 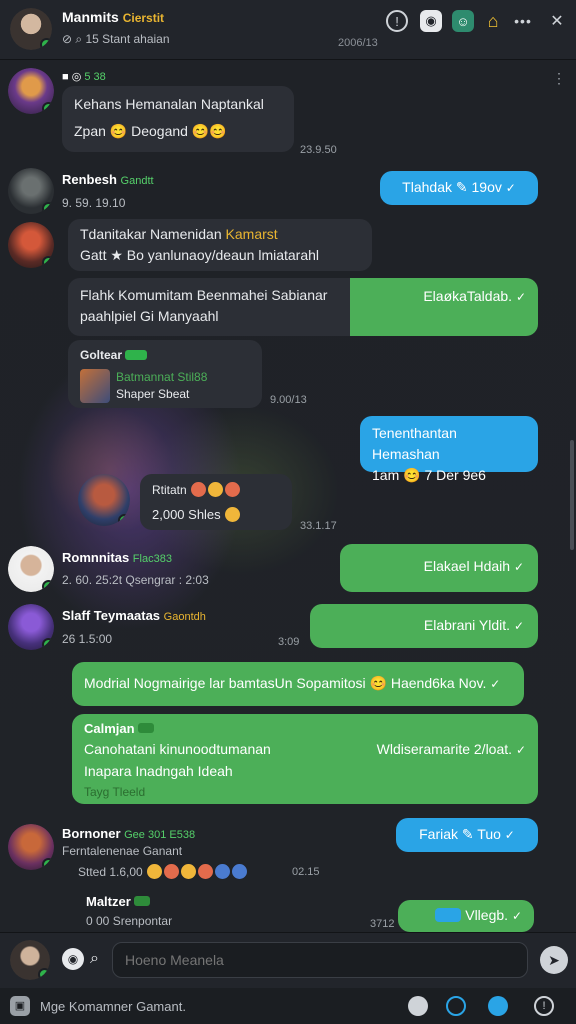 I want to click on timer-icon: !, so click(x=397, y=21).